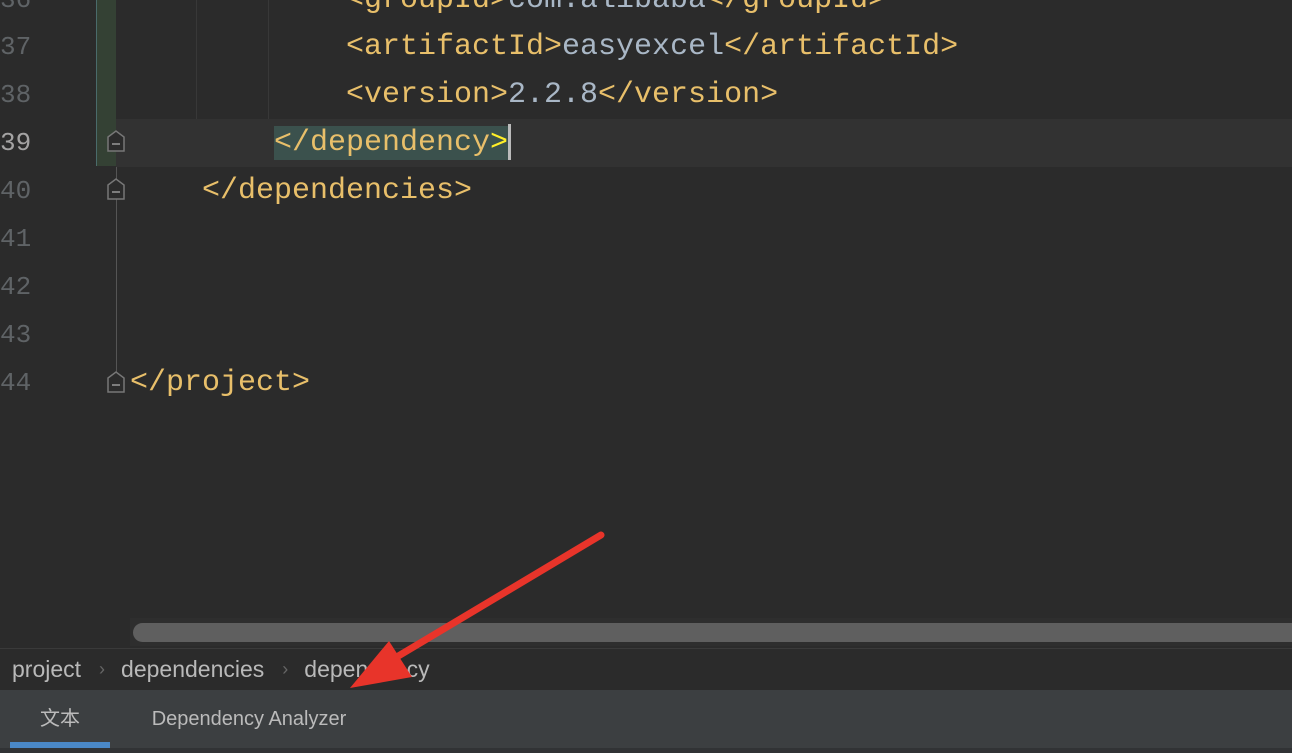 The image size is (1292, 753). I want to click on tag: <artifactId>, so click(454, 47).